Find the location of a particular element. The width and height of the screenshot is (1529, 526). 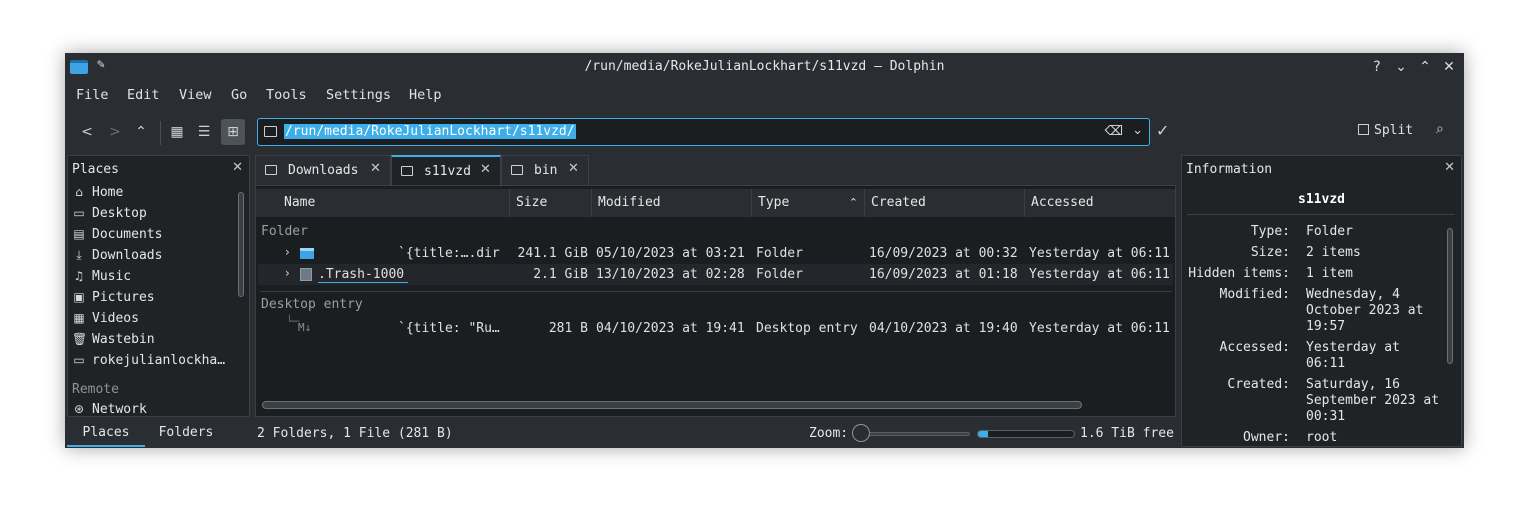

menu-help: Help is located at coordinates (425, 95).